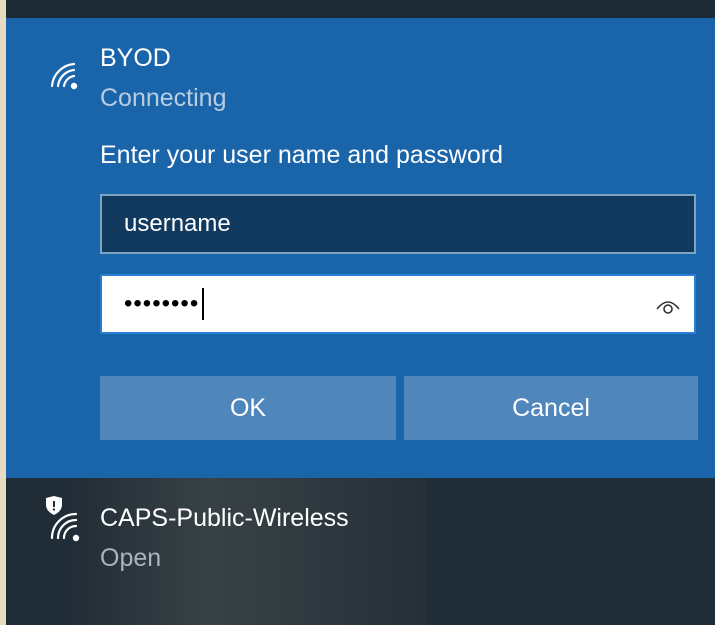 Image resolution: width=715 pixels, height=625 pixels. What do you see at coordinates (135, 58) in the screenshot?
I see `network-name: BYOD` at bounding box center [135, 58].